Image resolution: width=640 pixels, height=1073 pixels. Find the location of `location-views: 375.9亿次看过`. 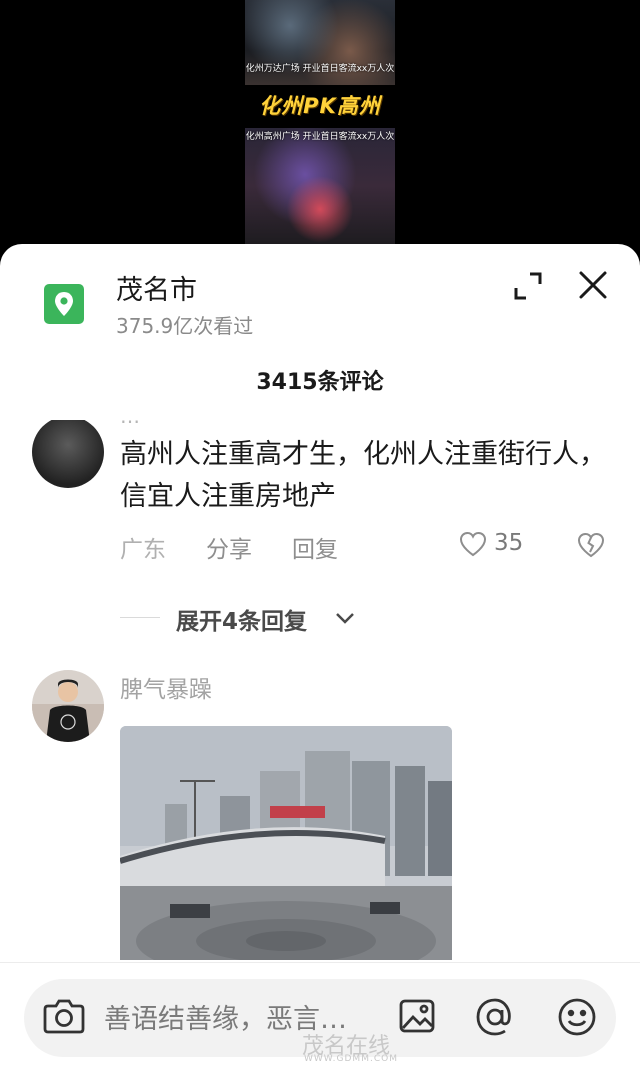

location-views: 375.9亿次看过 is located at coordinates (185, 326).